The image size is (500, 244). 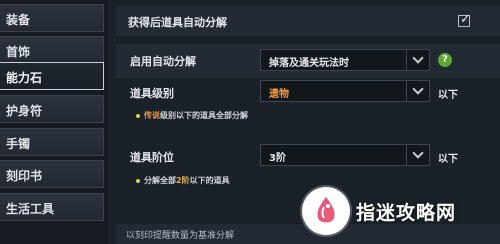 What do you see at coordinates (345, 91) in the screenshot?
I see `grade-select: 遗物` at bounding box center [345, 91].